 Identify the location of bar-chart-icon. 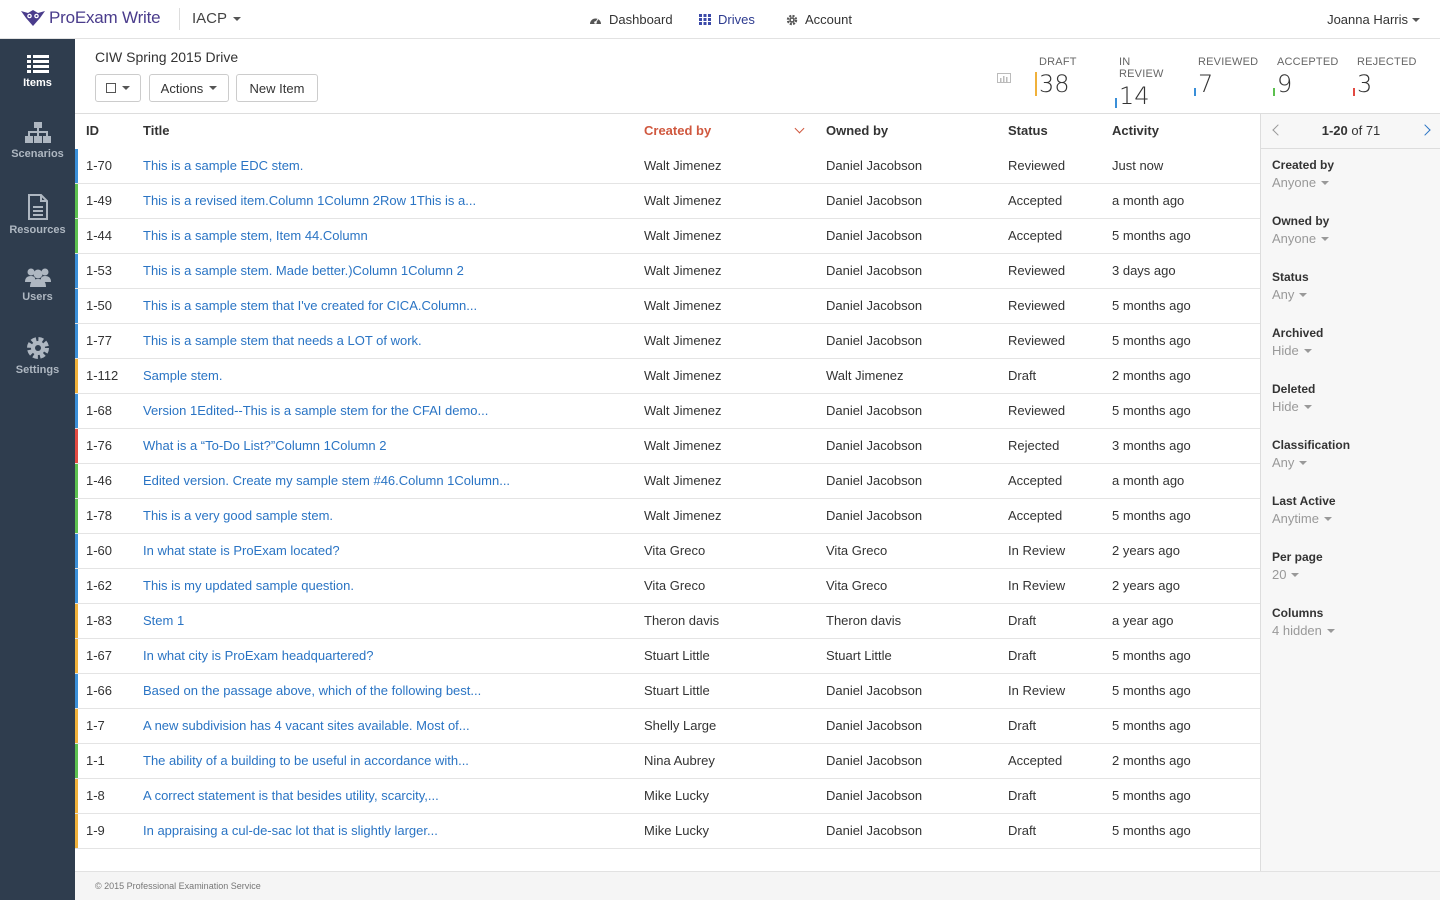
(1004, 78).